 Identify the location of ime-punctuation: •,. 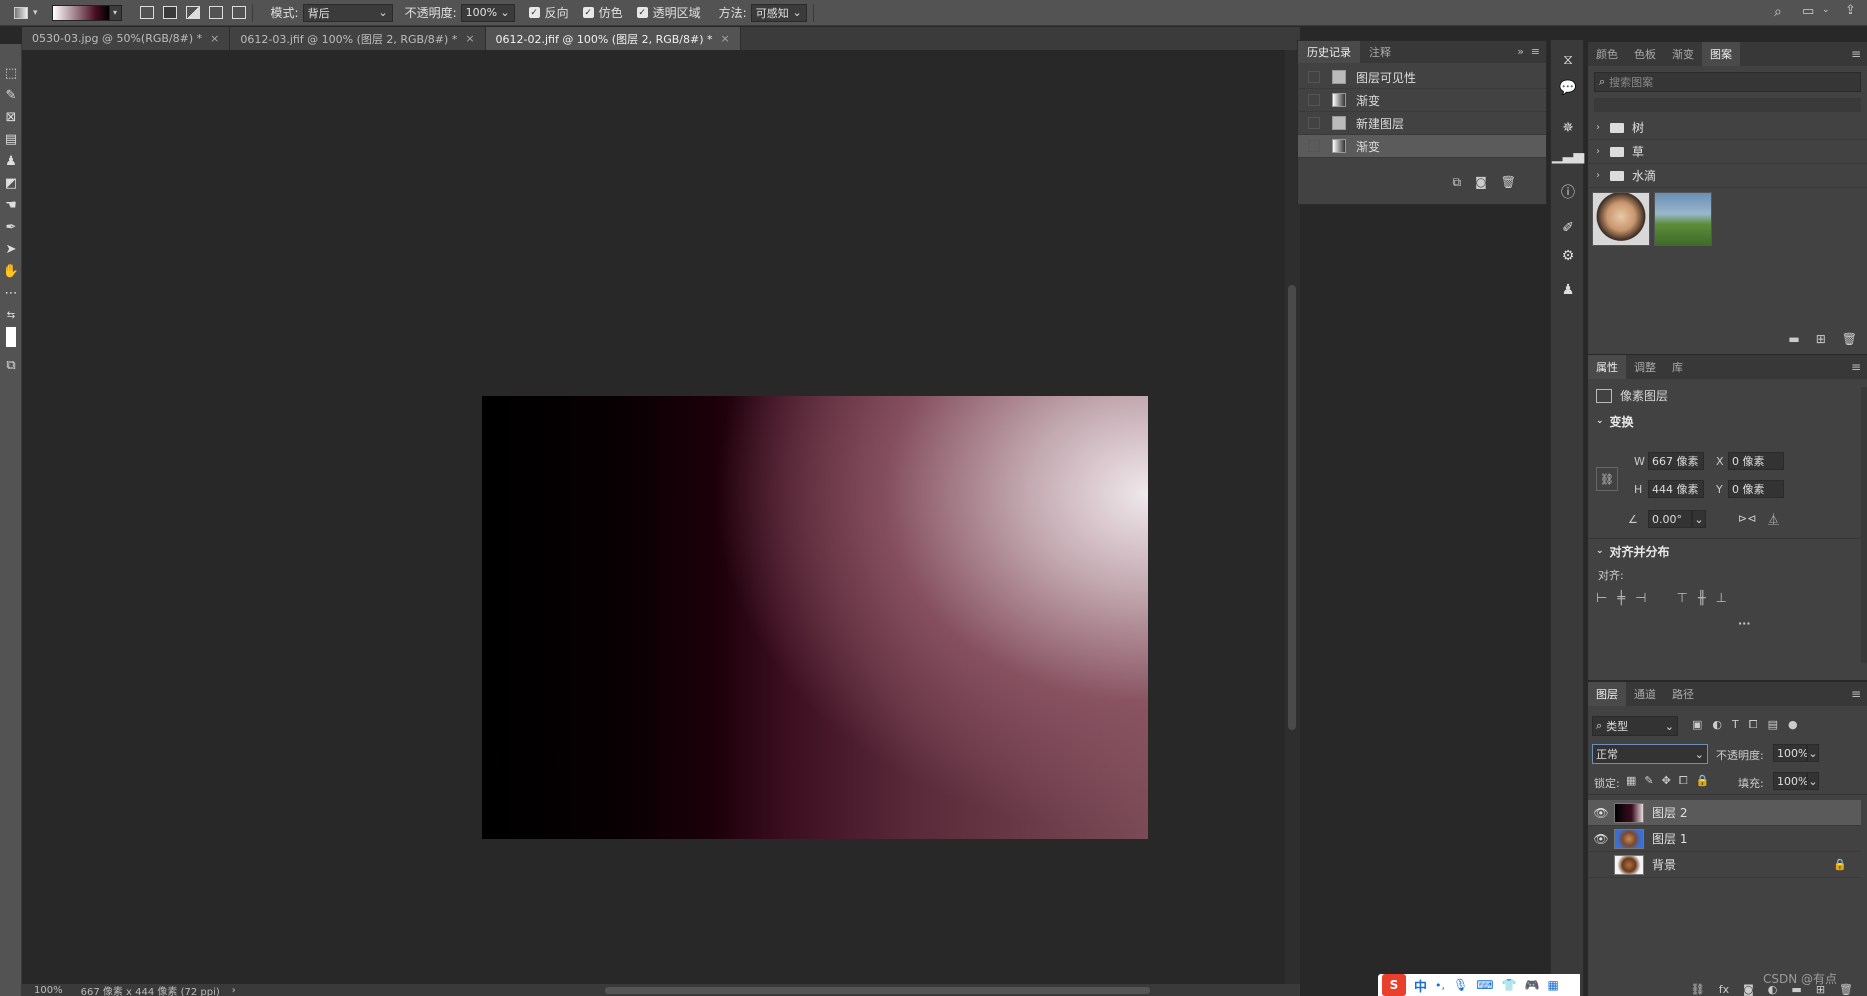
(1440, 985).